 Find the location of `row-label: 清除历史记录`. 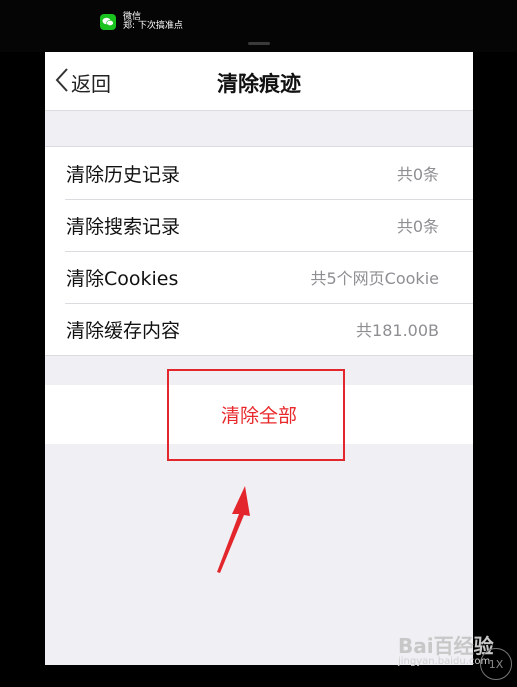

row-label: 清除历史记录 is located at coordinates (123, 174).